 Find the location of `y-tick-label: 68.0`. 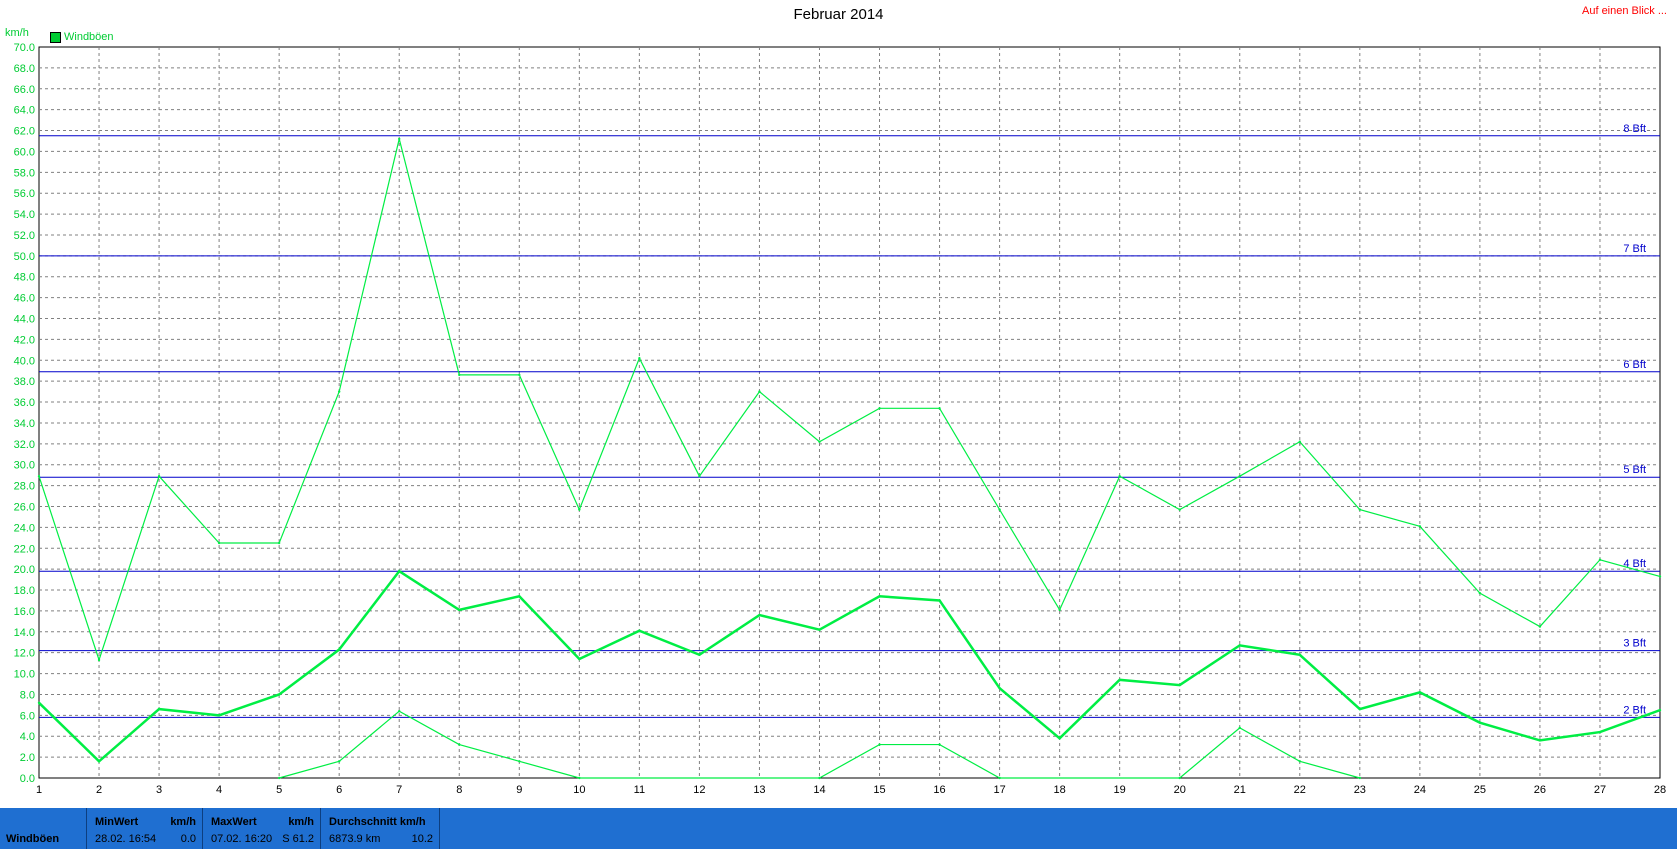

y-tick-label: 68.0 is located at coordinates (24, 69).